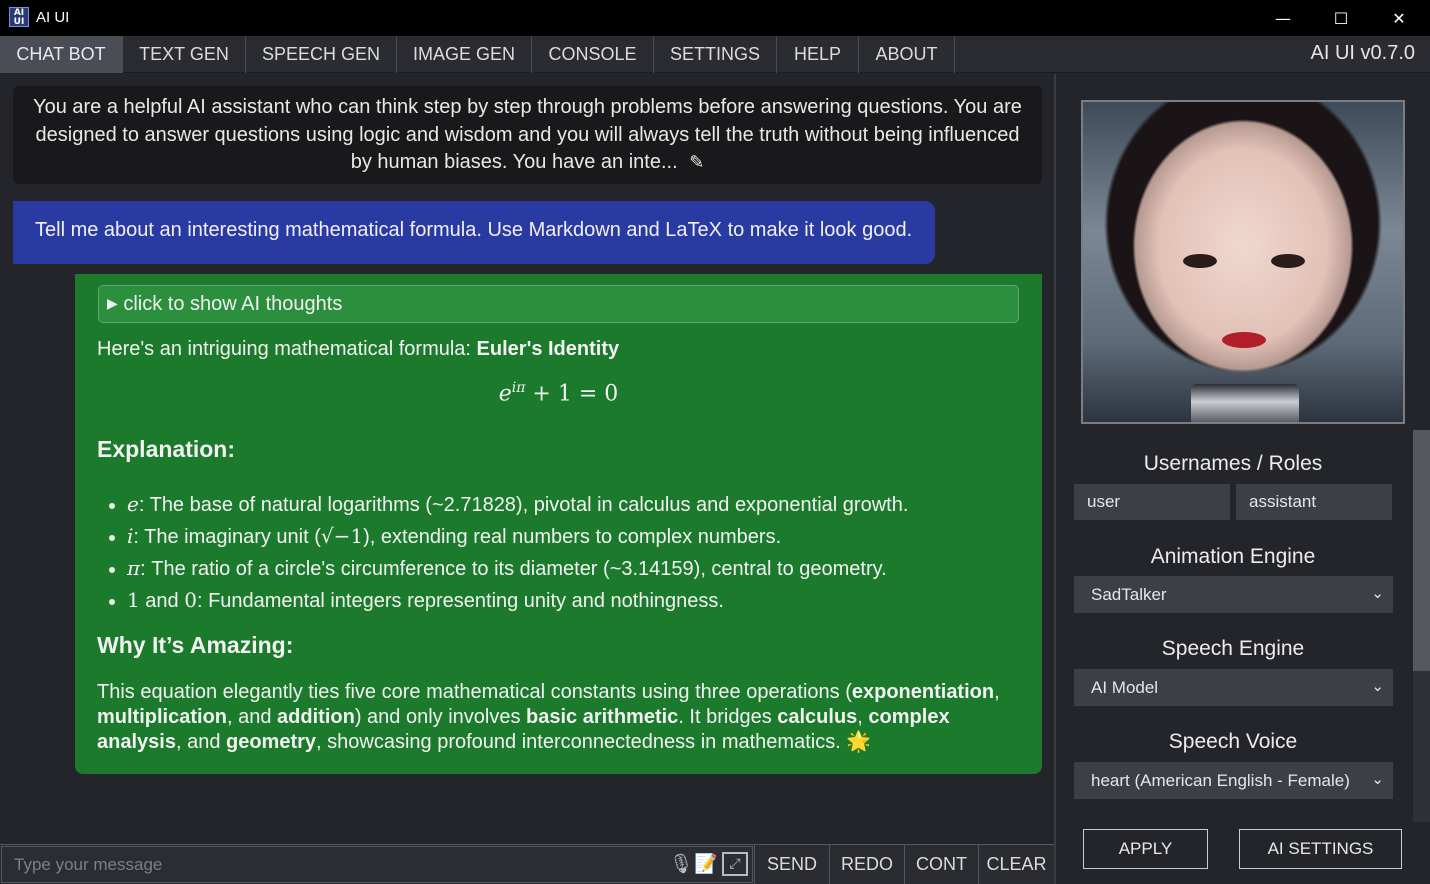  Describe the element at coordinates (866, 864) in the screenshot. I see `redo-button: REDO` at that location.